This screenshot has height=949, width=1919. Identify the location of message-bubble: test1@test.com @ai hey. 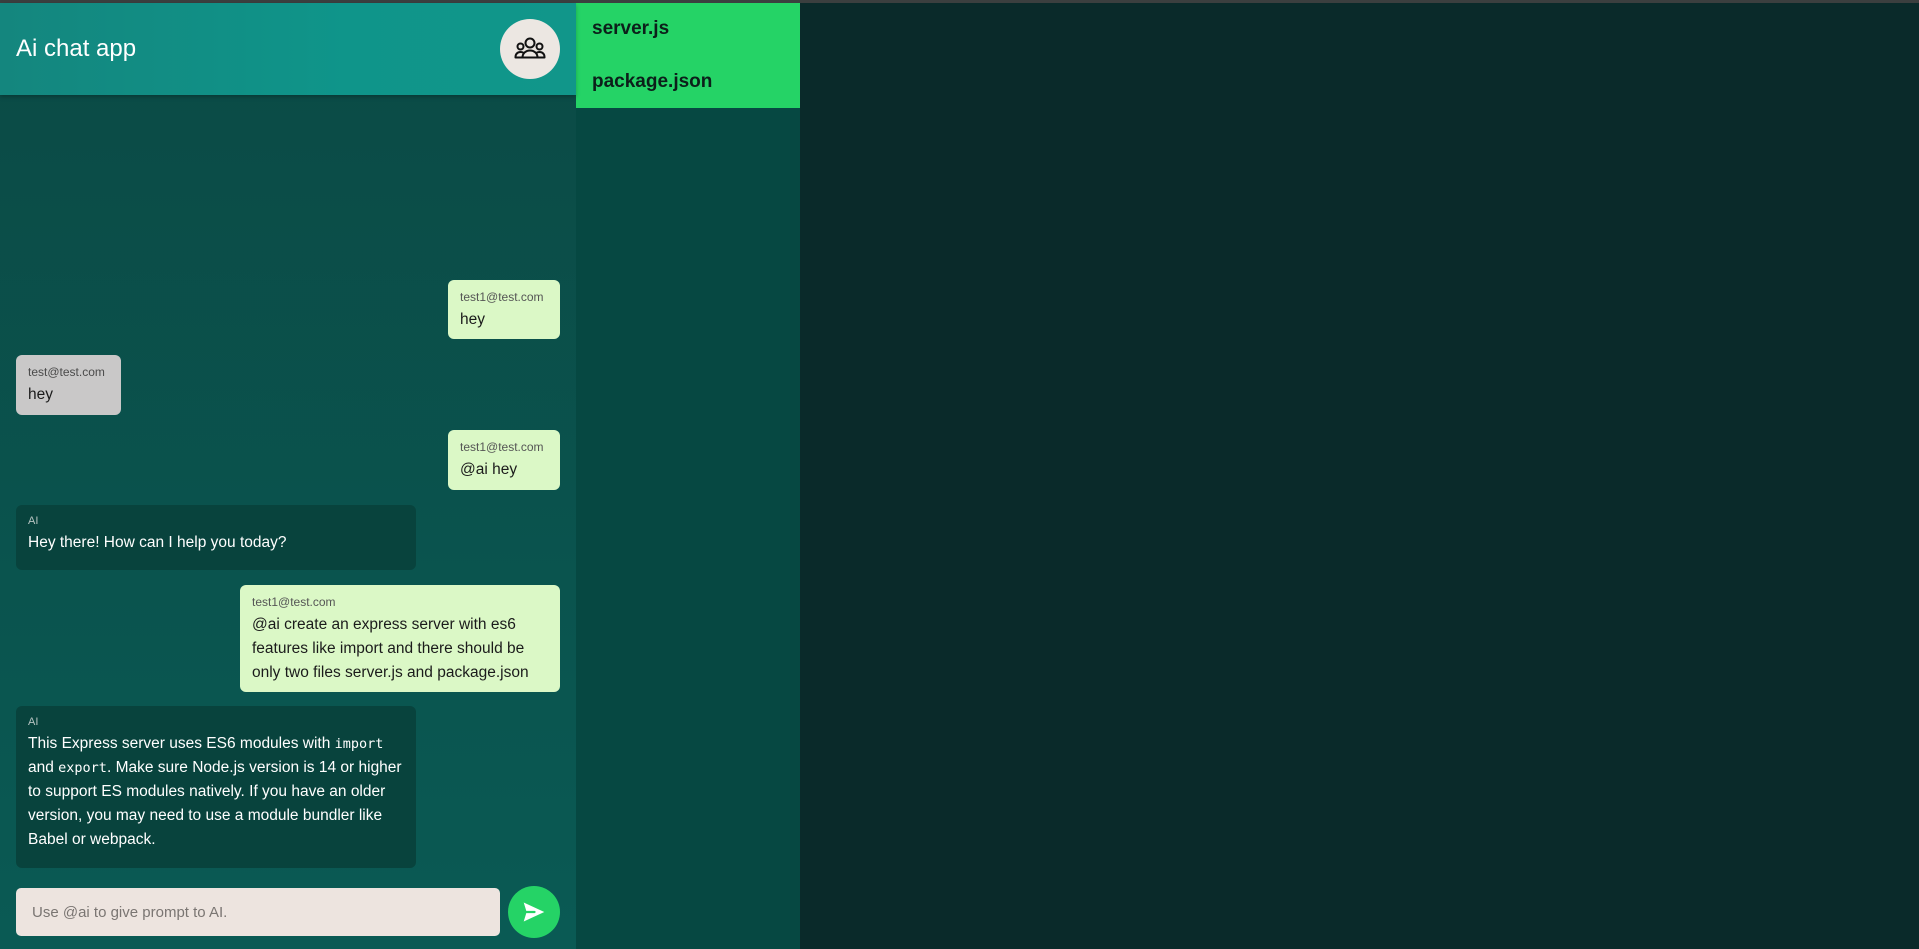
(504, 460).